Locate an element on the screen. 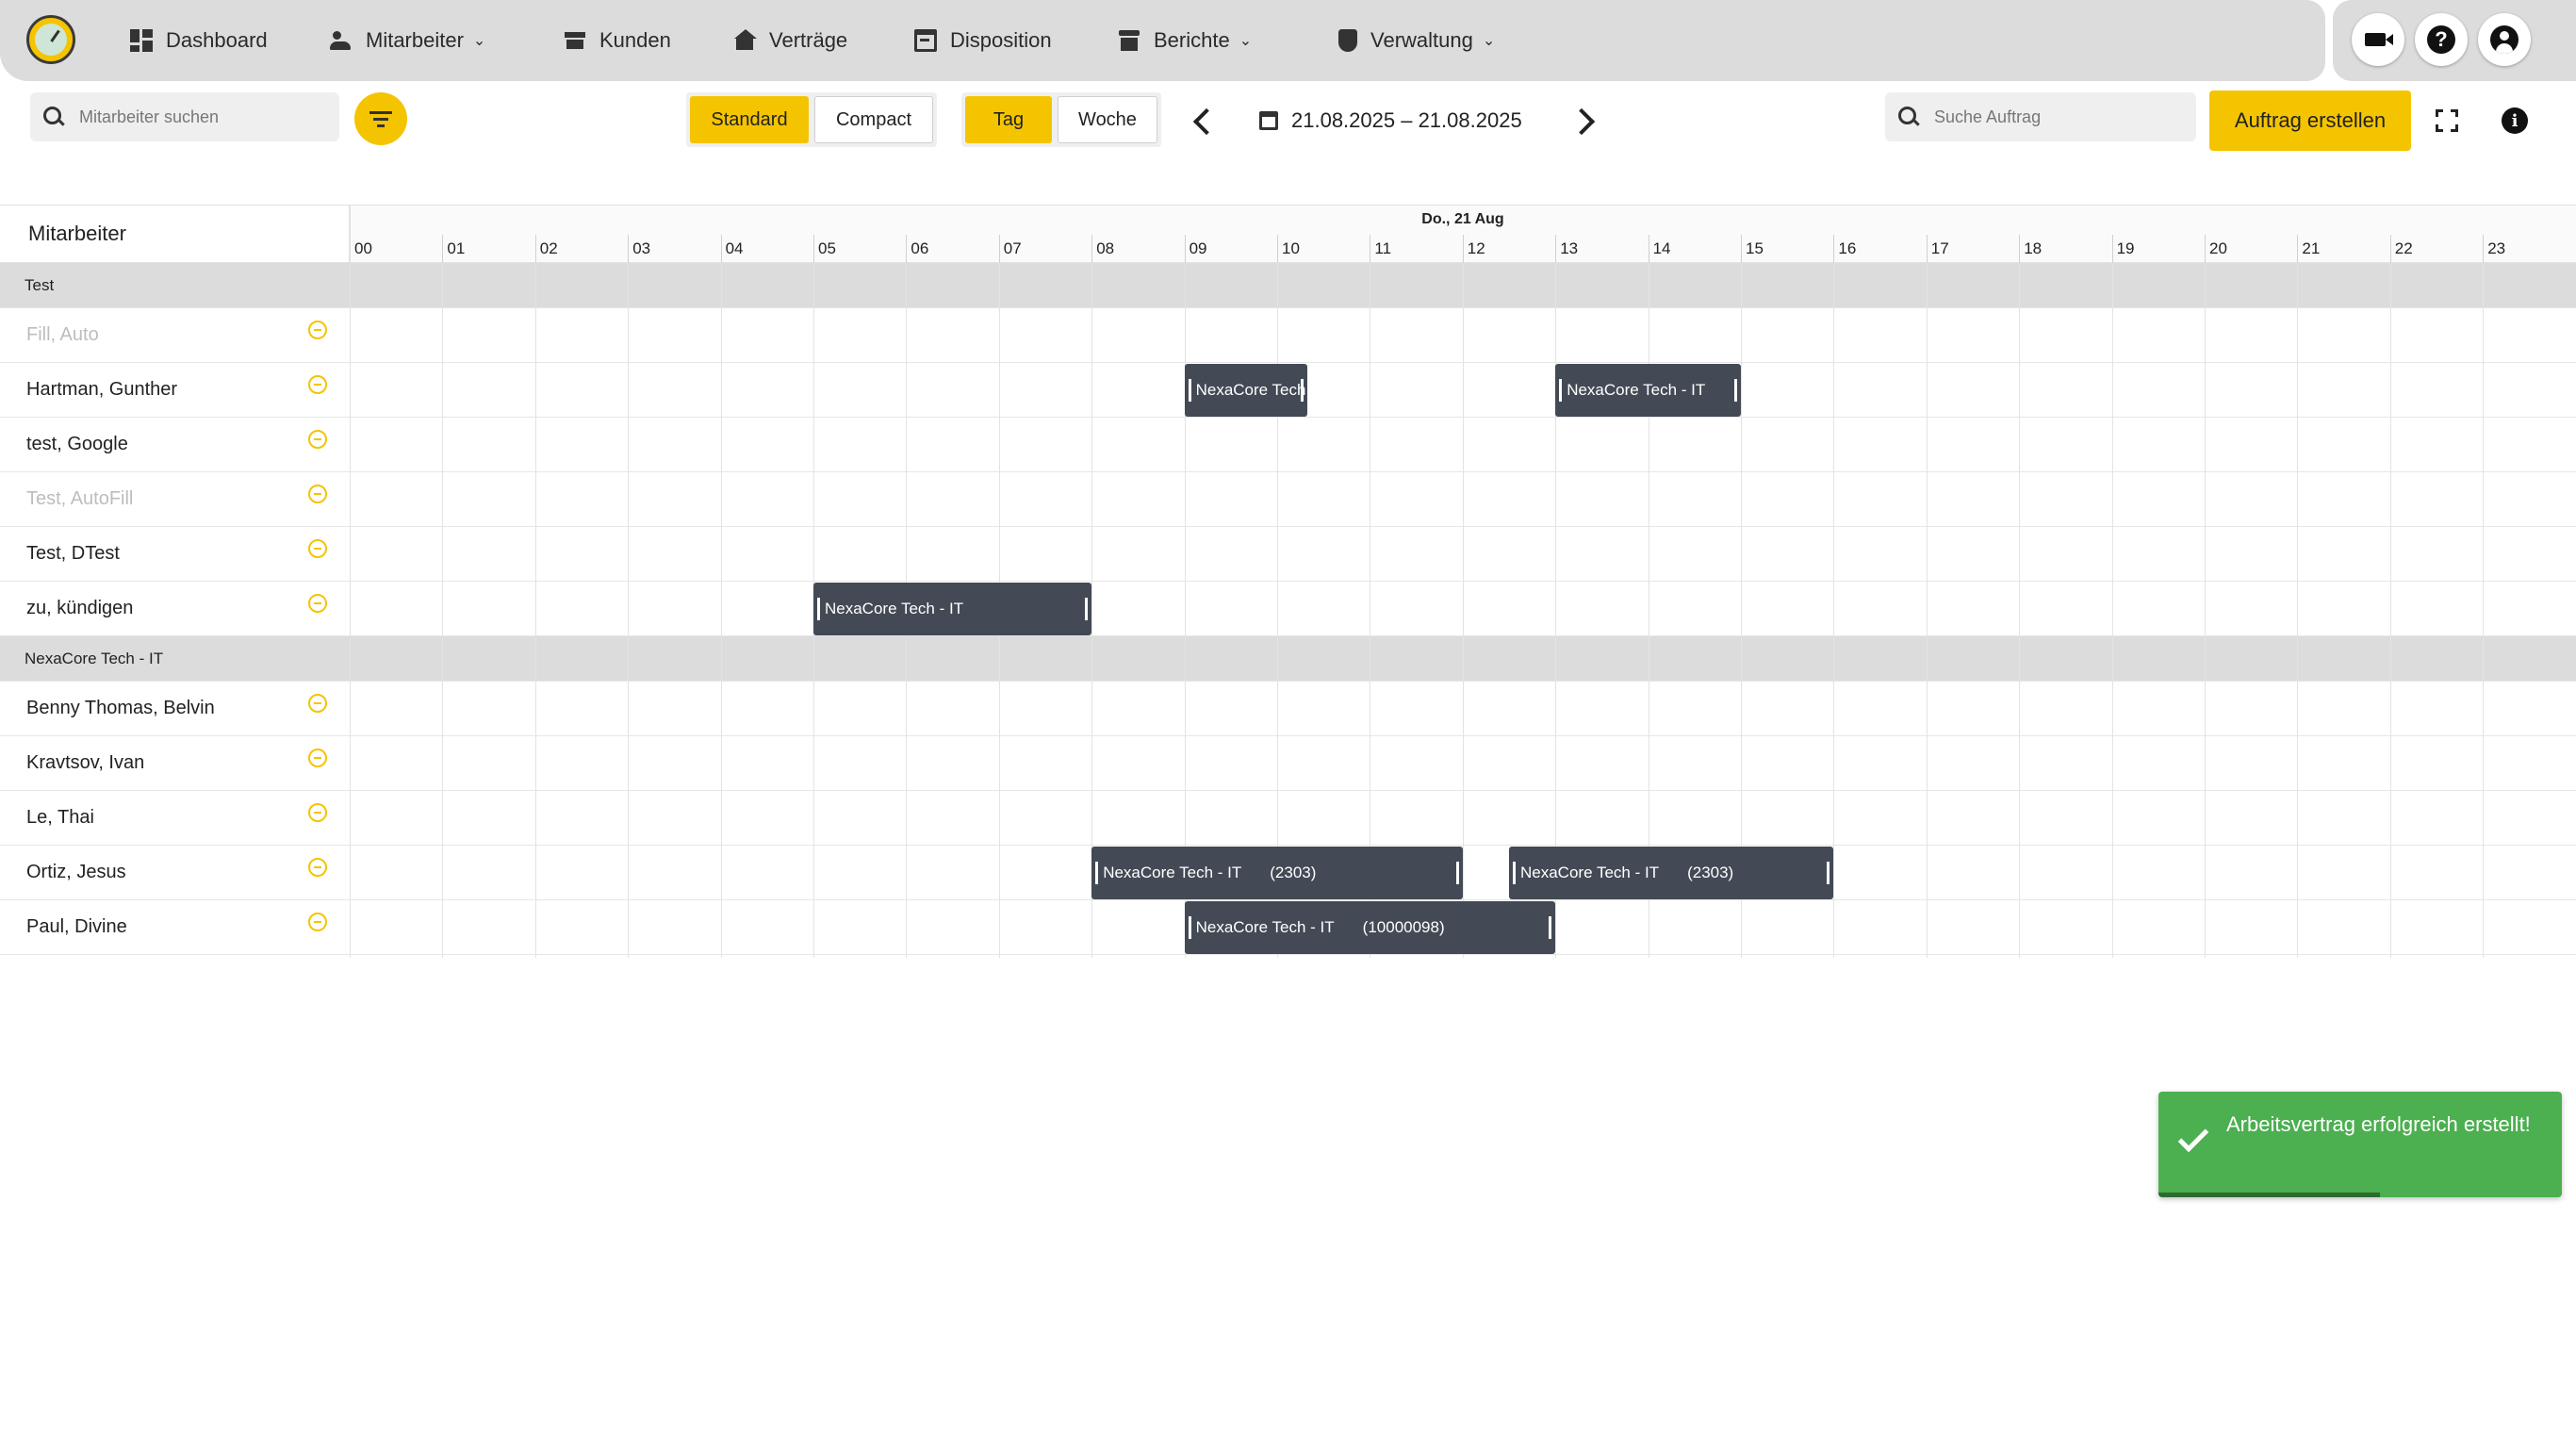 The image size is (2576, 1448). resource-name: Test, DTest is located at coordinates (73, 553).